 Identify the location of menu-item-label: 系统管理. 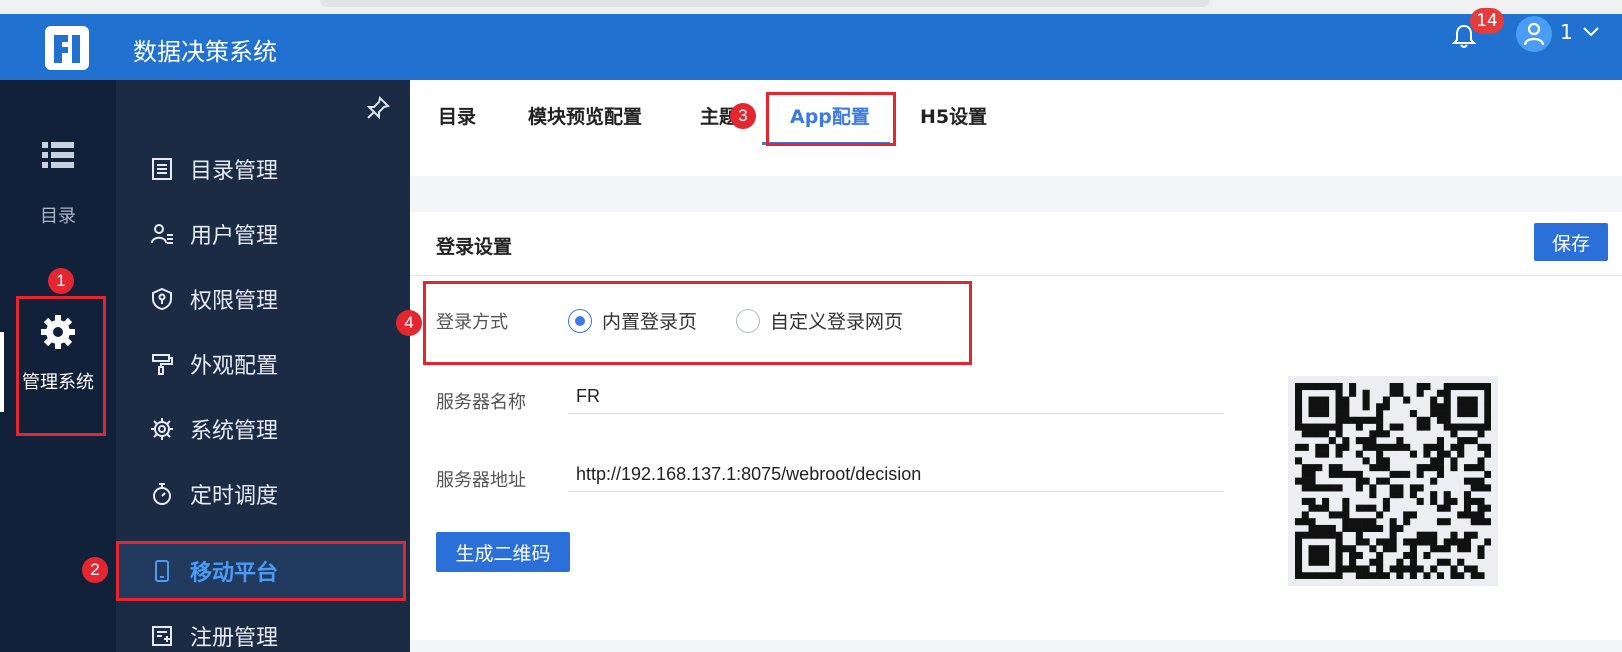
(234, 431).